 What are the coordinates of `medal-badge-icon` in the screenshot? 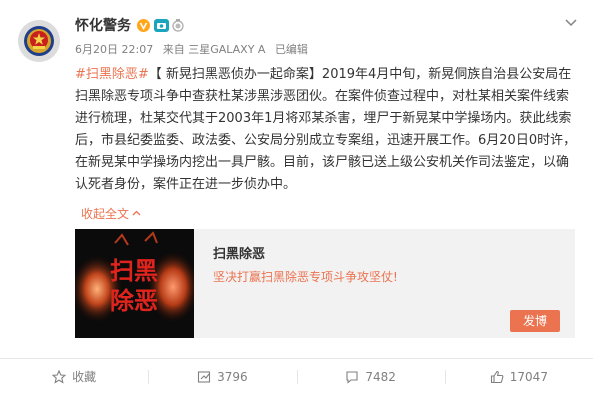 It's located at (178, 25).